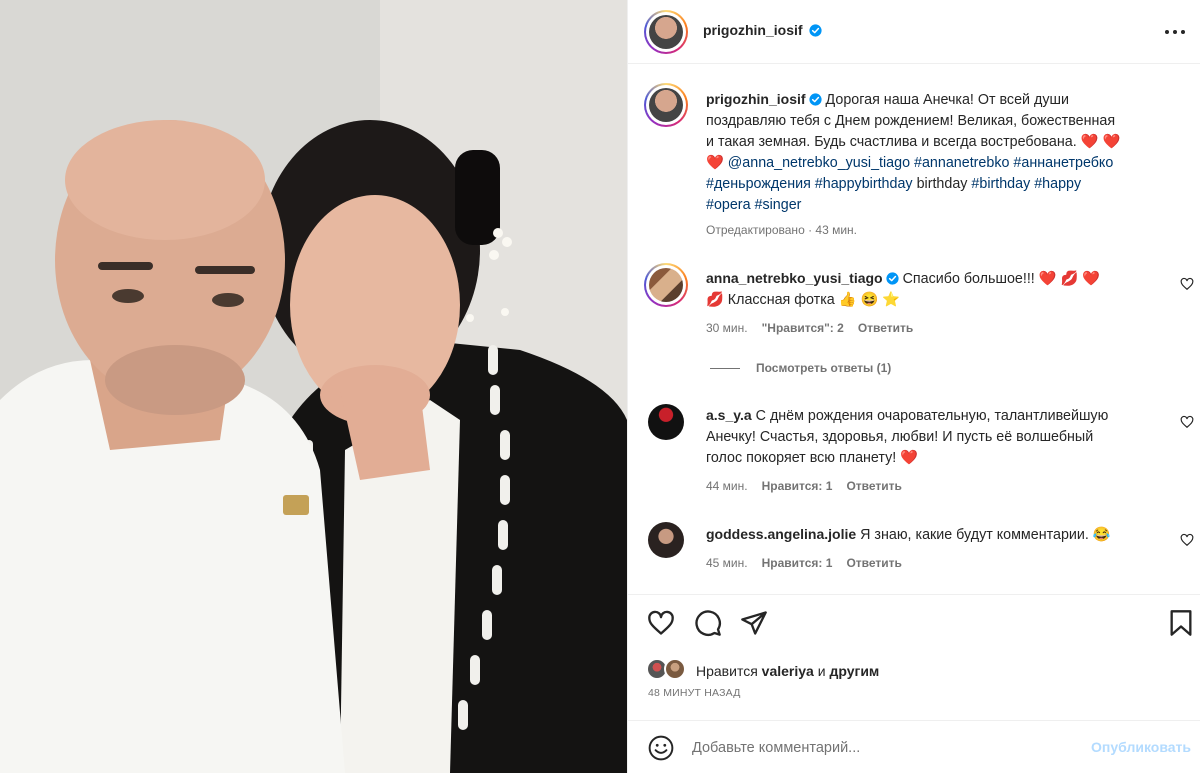 The image size is (1200, 773). What do you see at coordinates (661, 748) in the screenshot?
I see `emoji-icon` at bounding box center [661, 748].